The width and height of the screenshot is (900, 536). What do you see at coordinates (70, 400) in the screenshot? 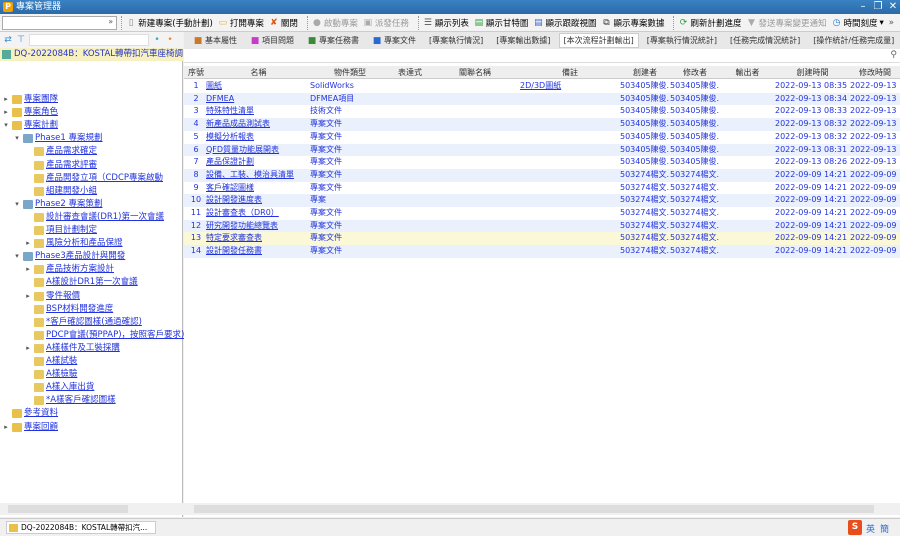
I see `tree-node: *A樣客戶確認圖樣` at bounding box center [70, 400].